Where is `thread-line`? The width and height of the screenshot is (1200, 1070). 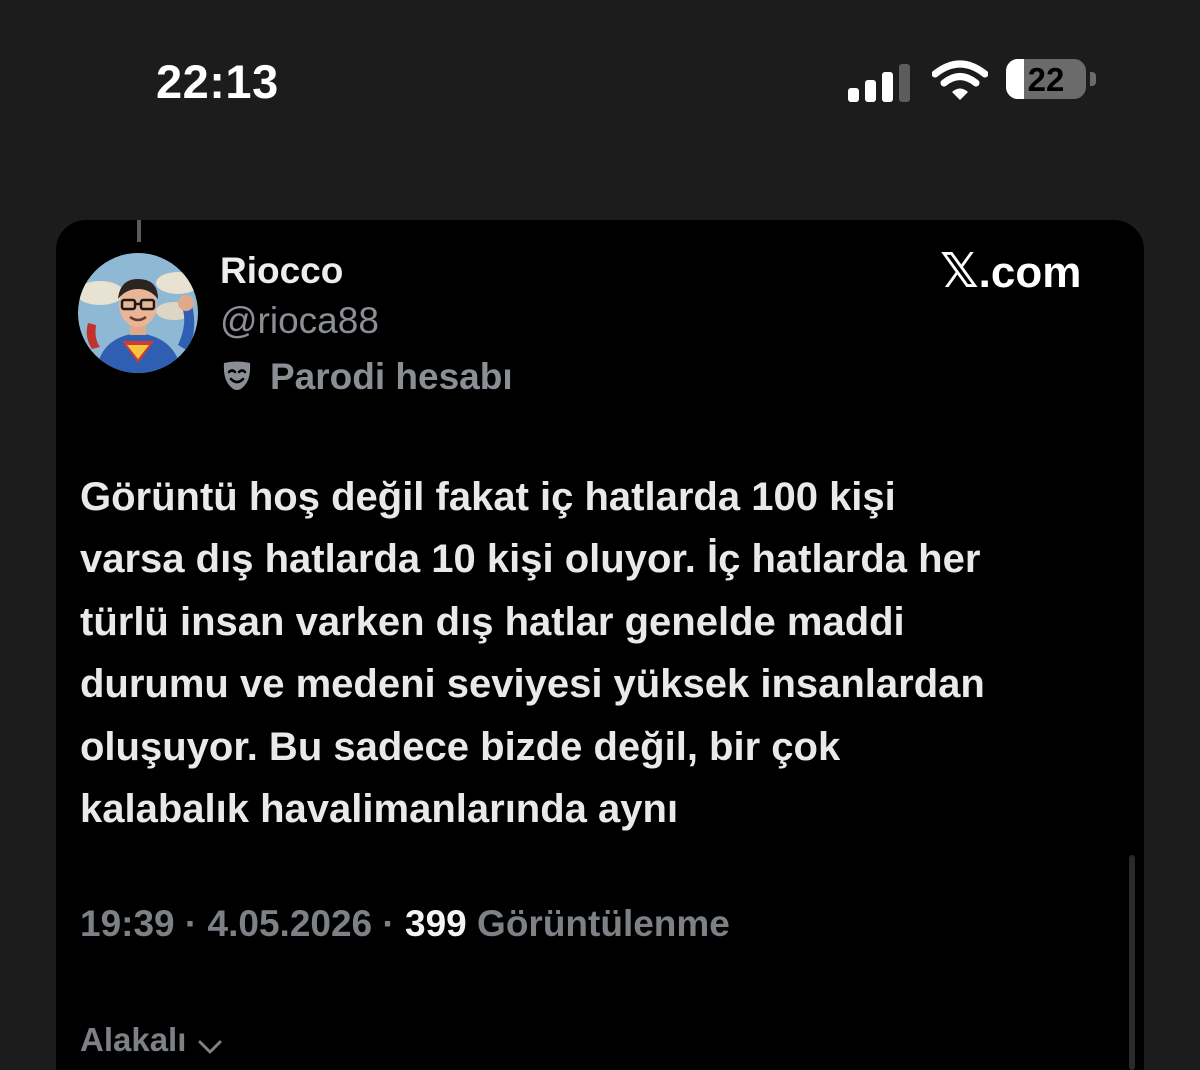 thread-line is located at coordinates (139, 231).